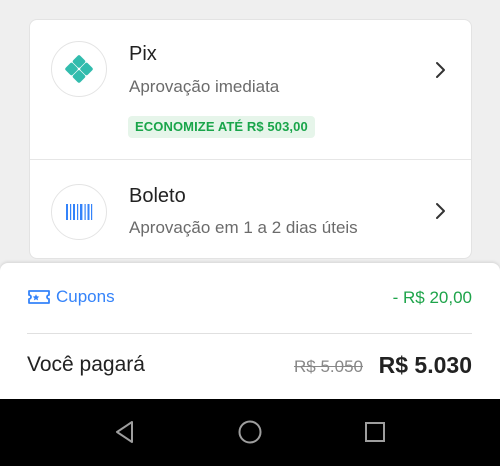  What do you see at coordinates (243, 227) in the screenshot?
I see `boleto-subtitle: Aprovação em 1 a 2 dias úteis` at bounding box center [243, 227].